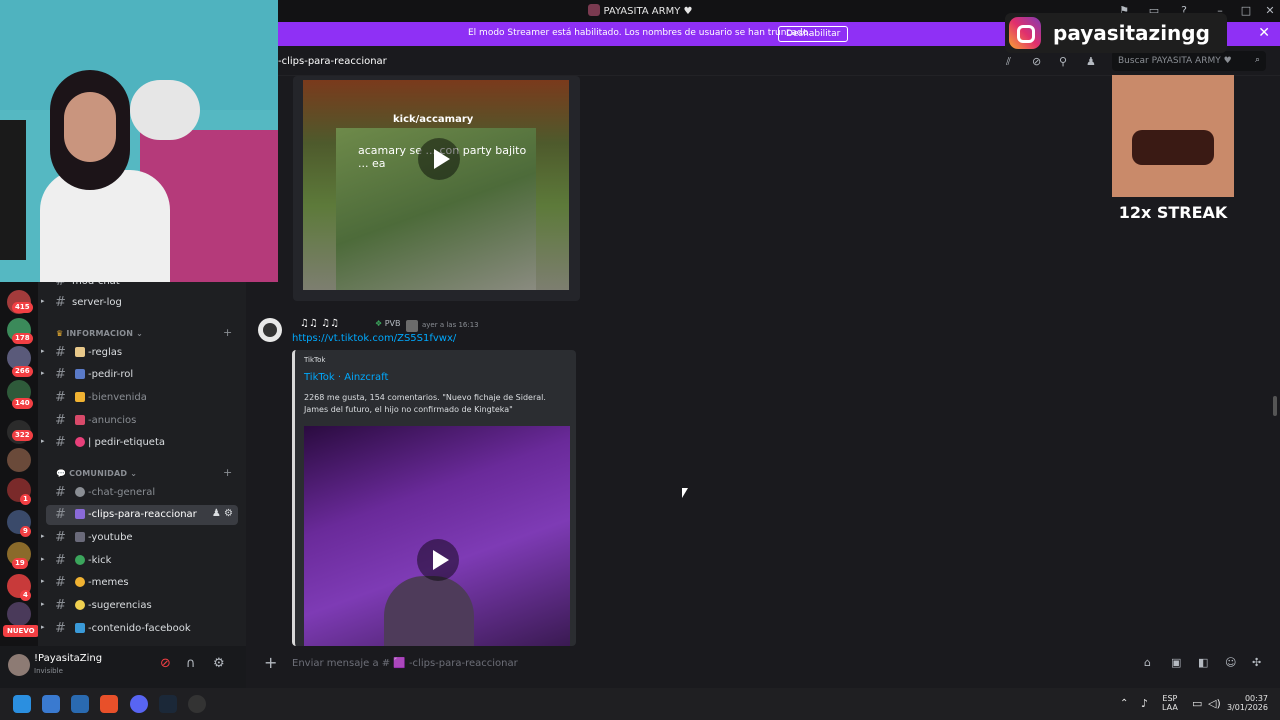  What do you see at coordinates (222, 513) in the screenshot?
I see `channel-actions: ♟ ⚙` at bounding box center [222, 513].